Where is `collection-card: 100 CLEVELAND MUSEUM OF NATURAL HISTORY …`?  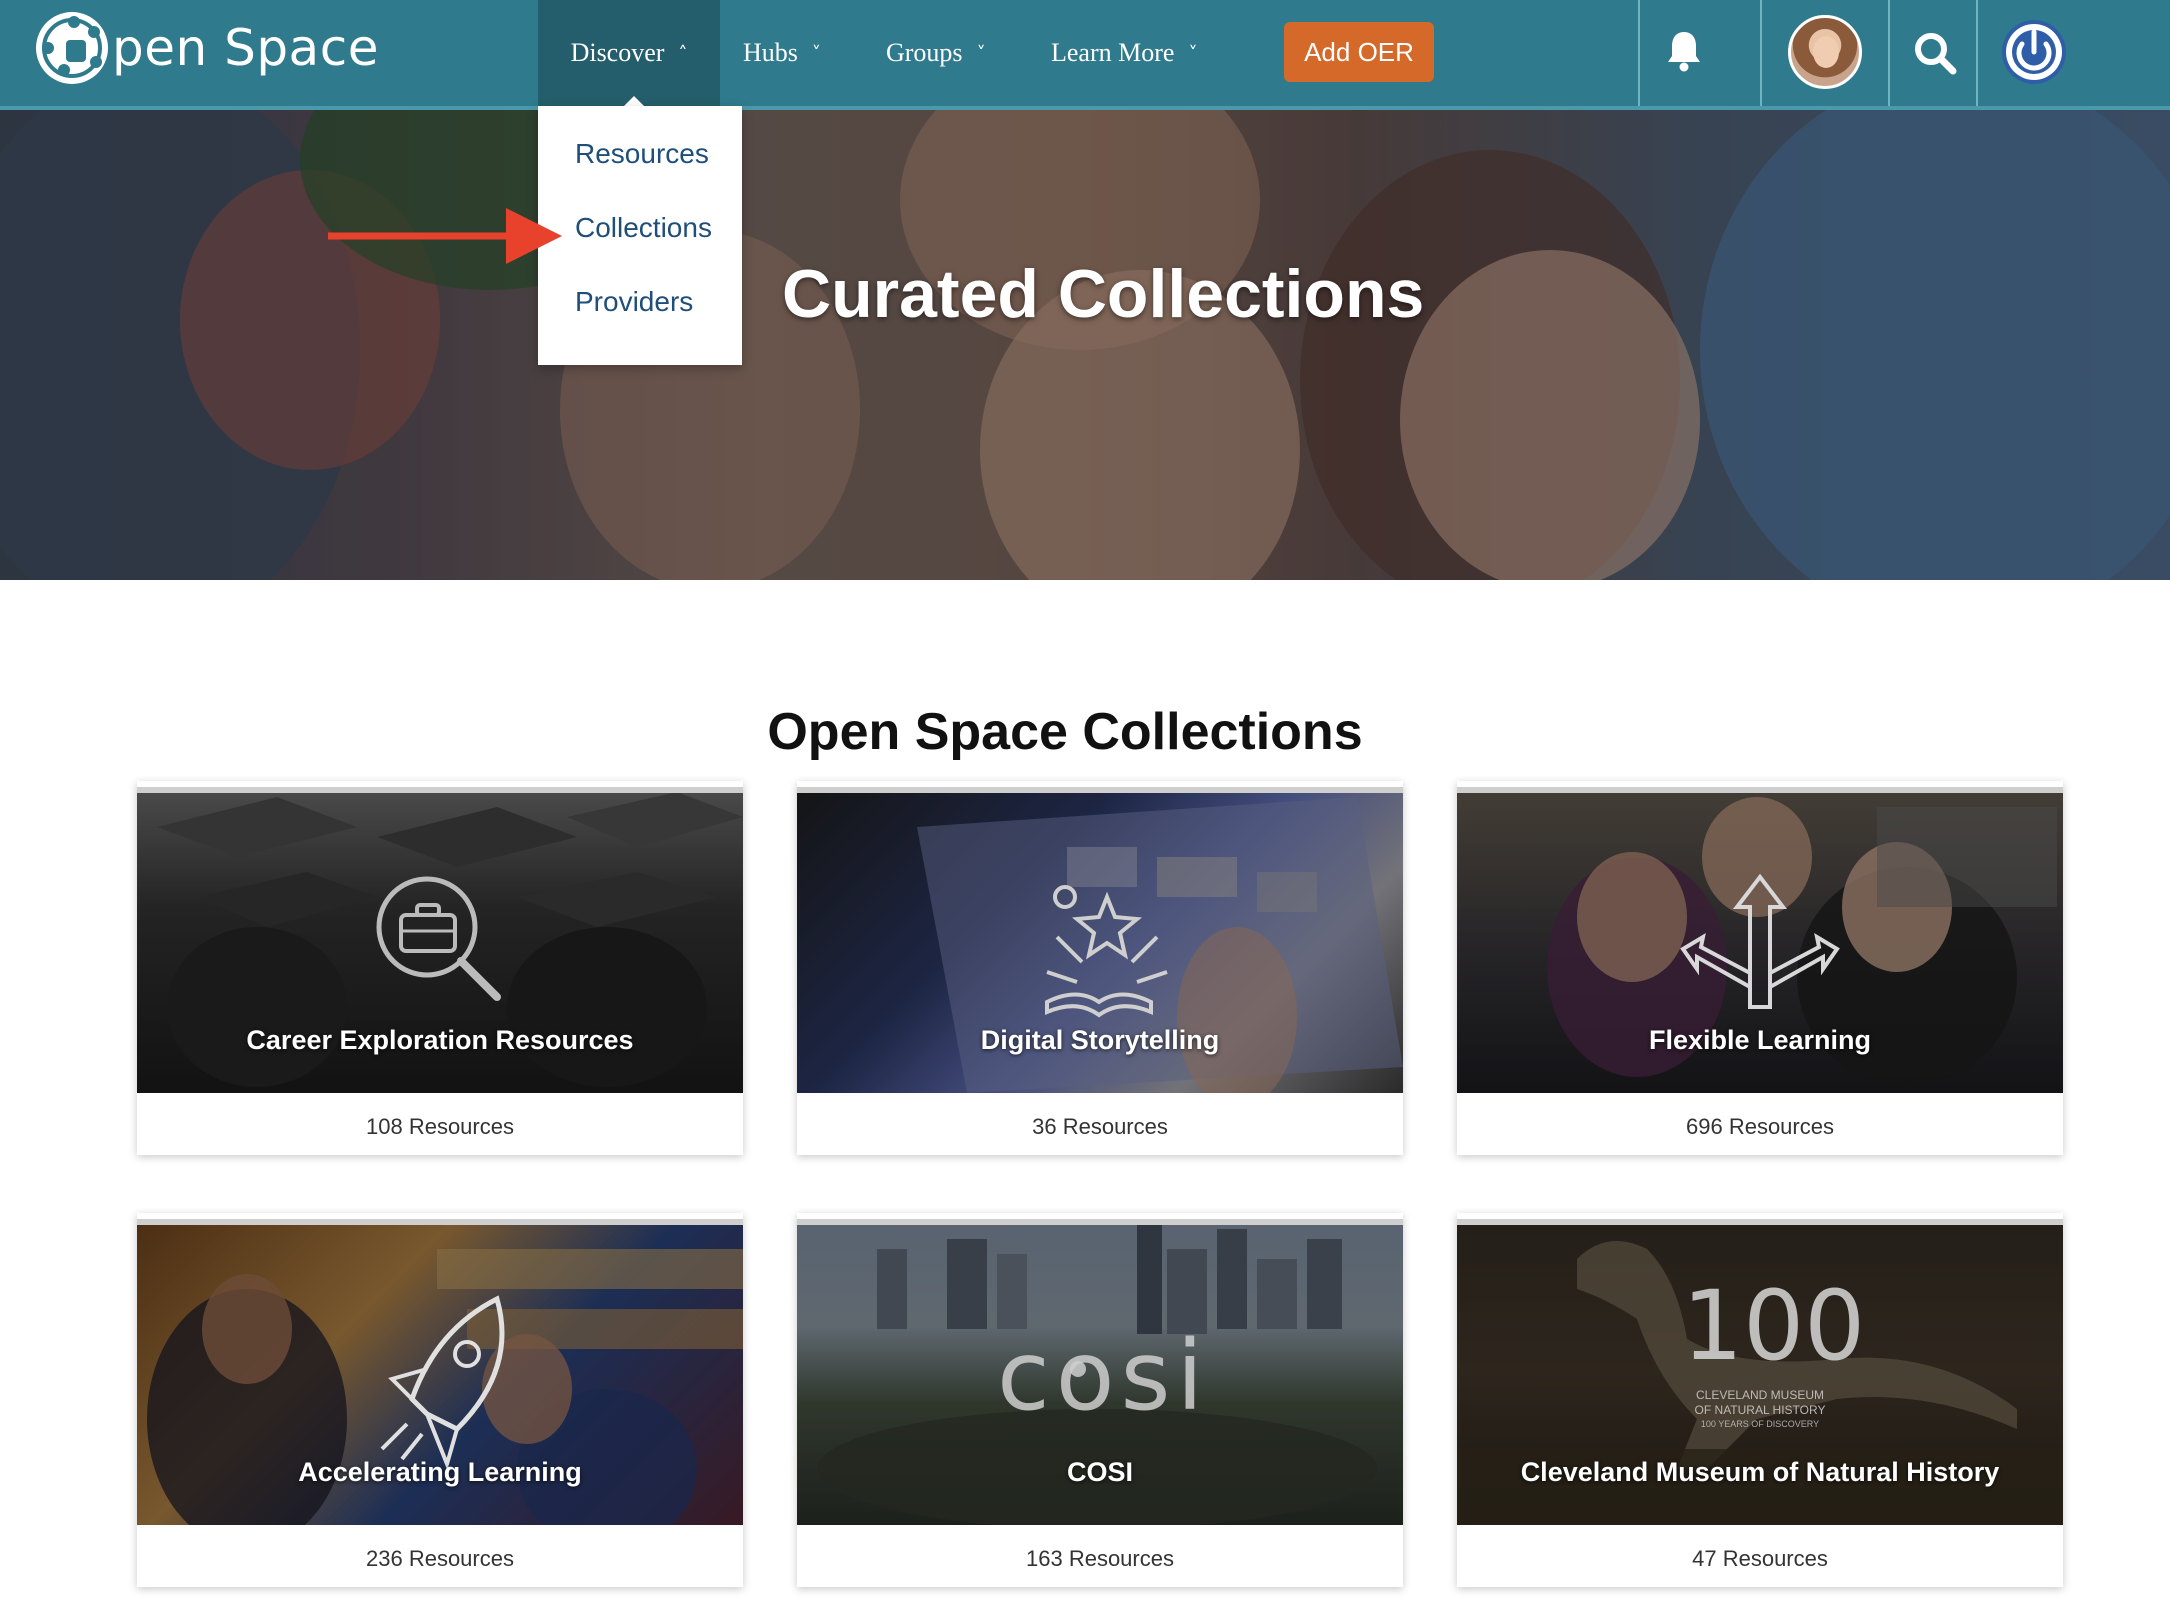
collection-card: 100 CLEVELAND MUSEUM OF NATURAL HISTORY … is located at coordinates (1760, 1400).